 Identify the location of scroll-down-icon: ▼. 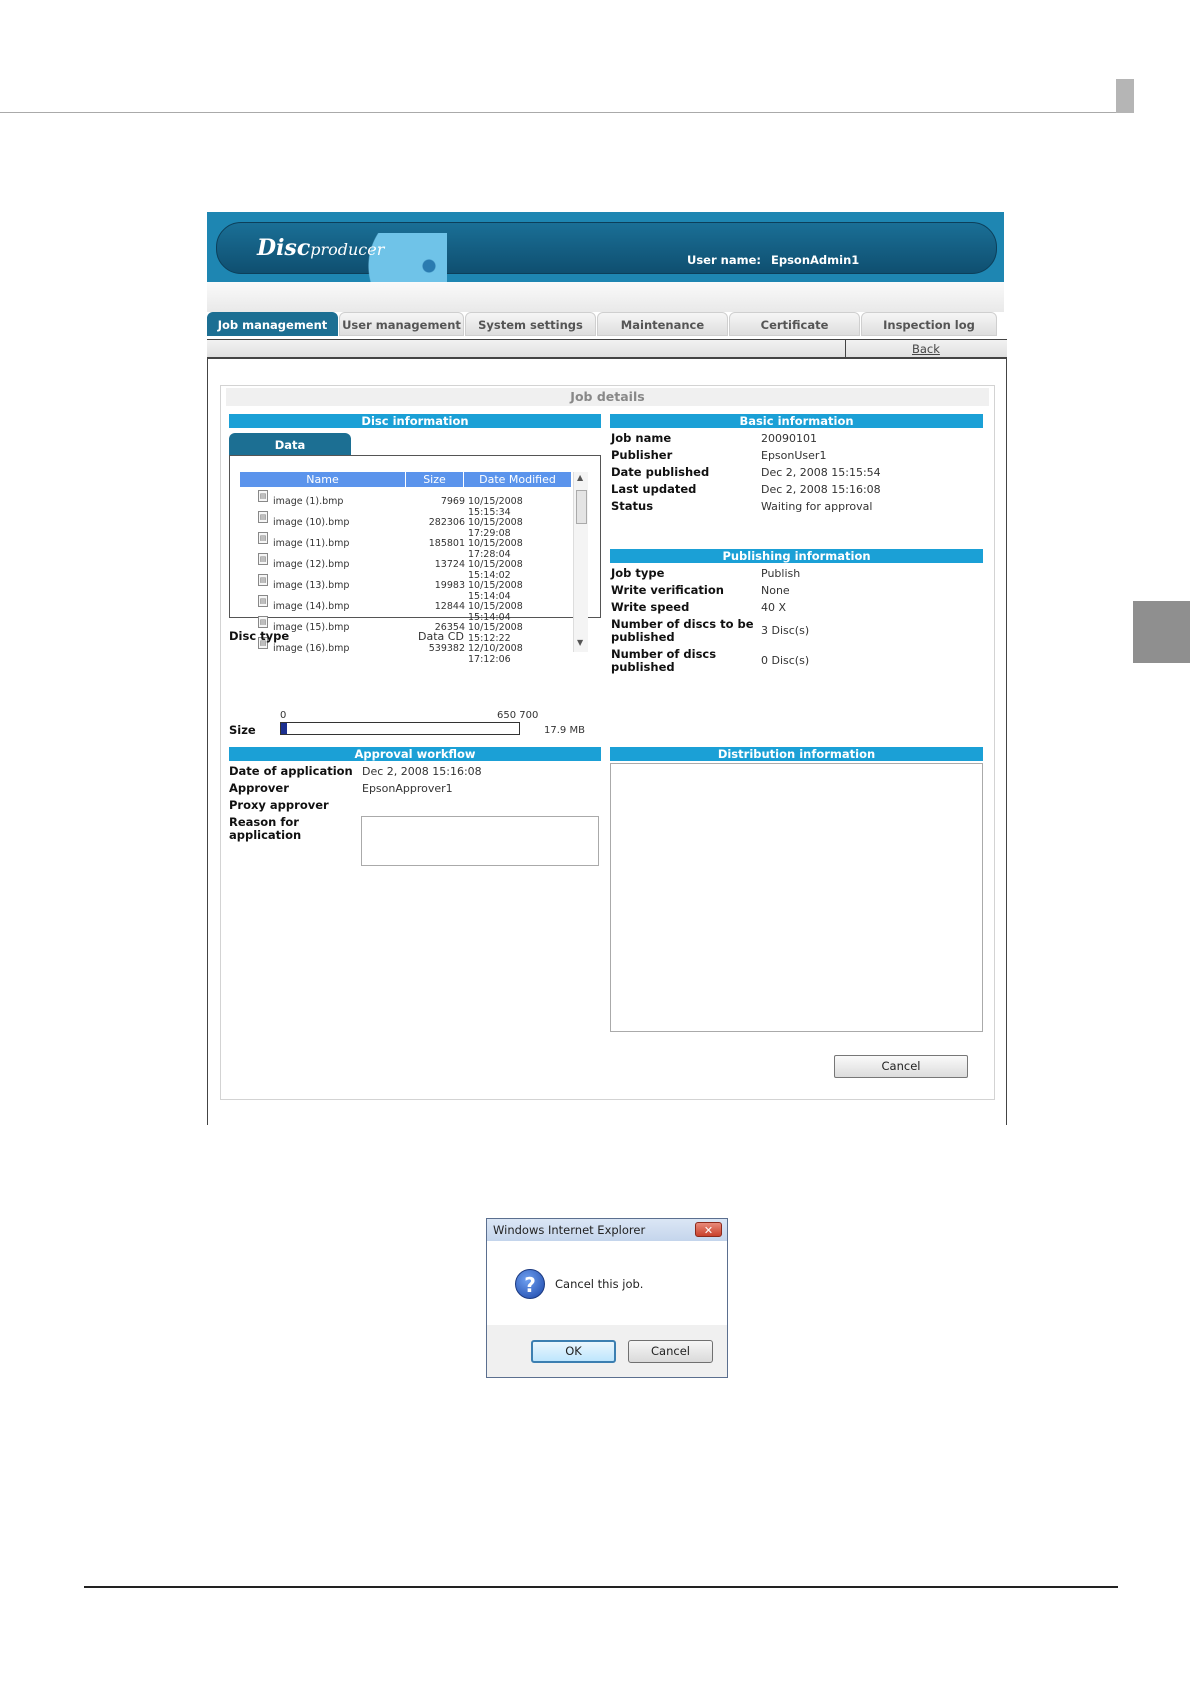
(580, 642).